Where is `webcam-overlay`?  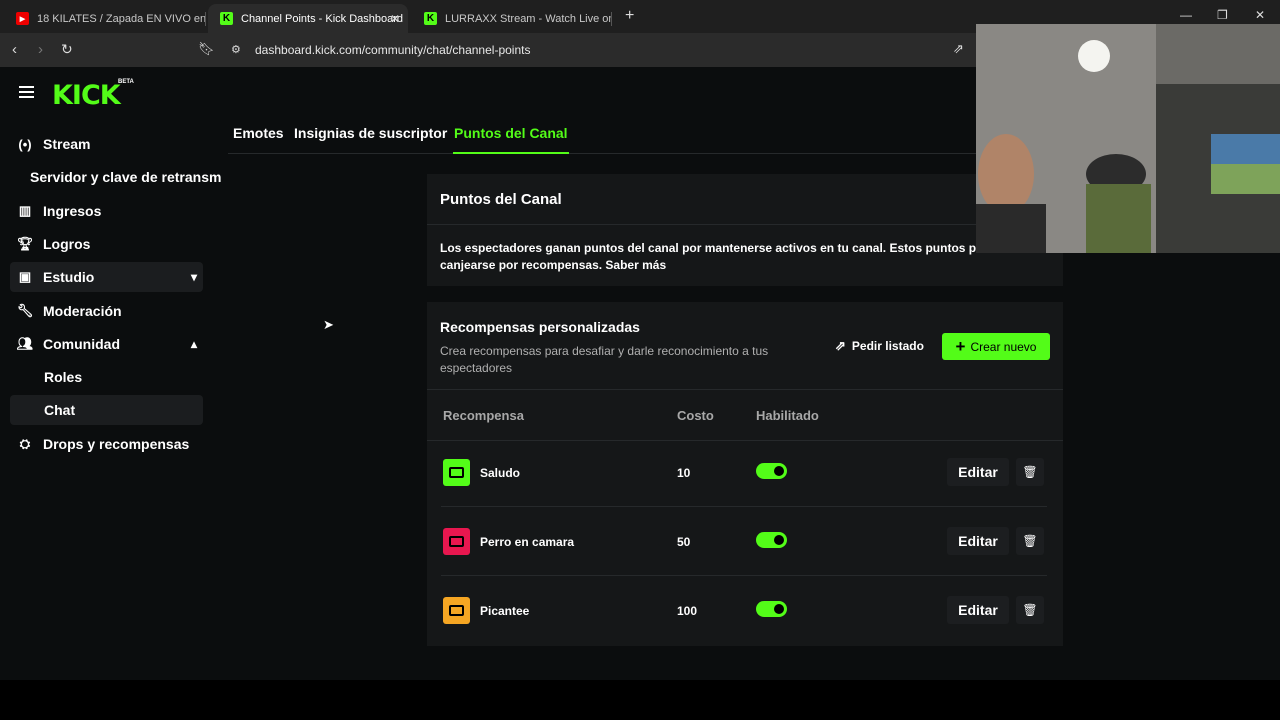 webcam-overlay is located at coordinates (1128, 138).